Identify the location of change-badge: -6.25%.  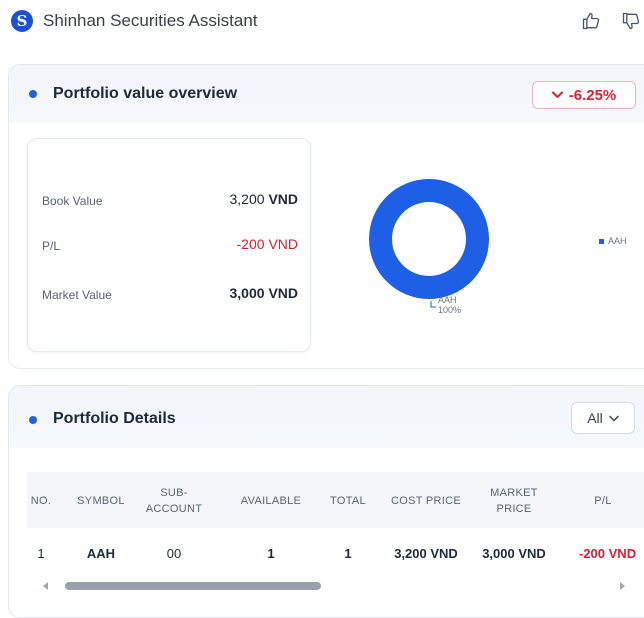
(584, 95).